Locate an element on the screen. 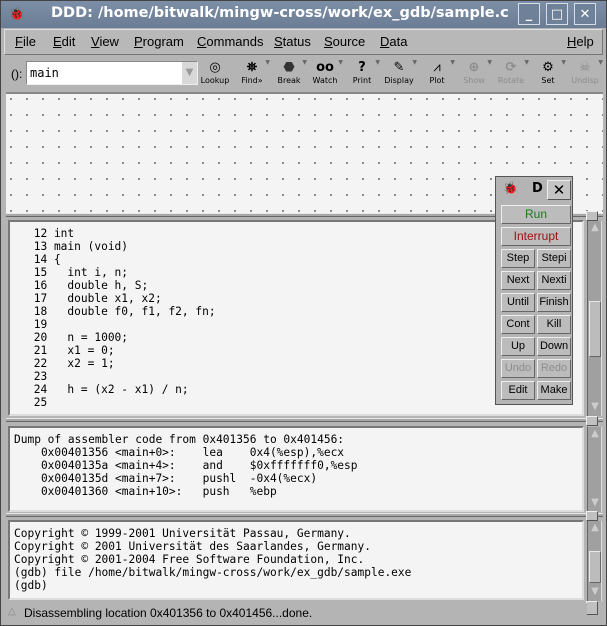 This screenshot has width=607, height=626. menu-view: View is located at coordinates (105, 41).